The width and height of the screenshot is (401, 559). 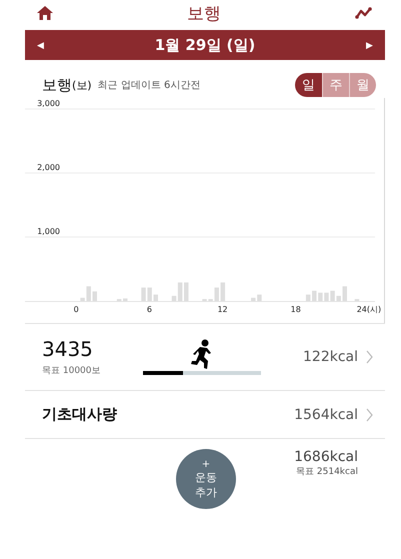 What do you see at coordinates (222, 309) in the screenshot?
I see `x-tick-label: 12` at bounding box center [222, 309].